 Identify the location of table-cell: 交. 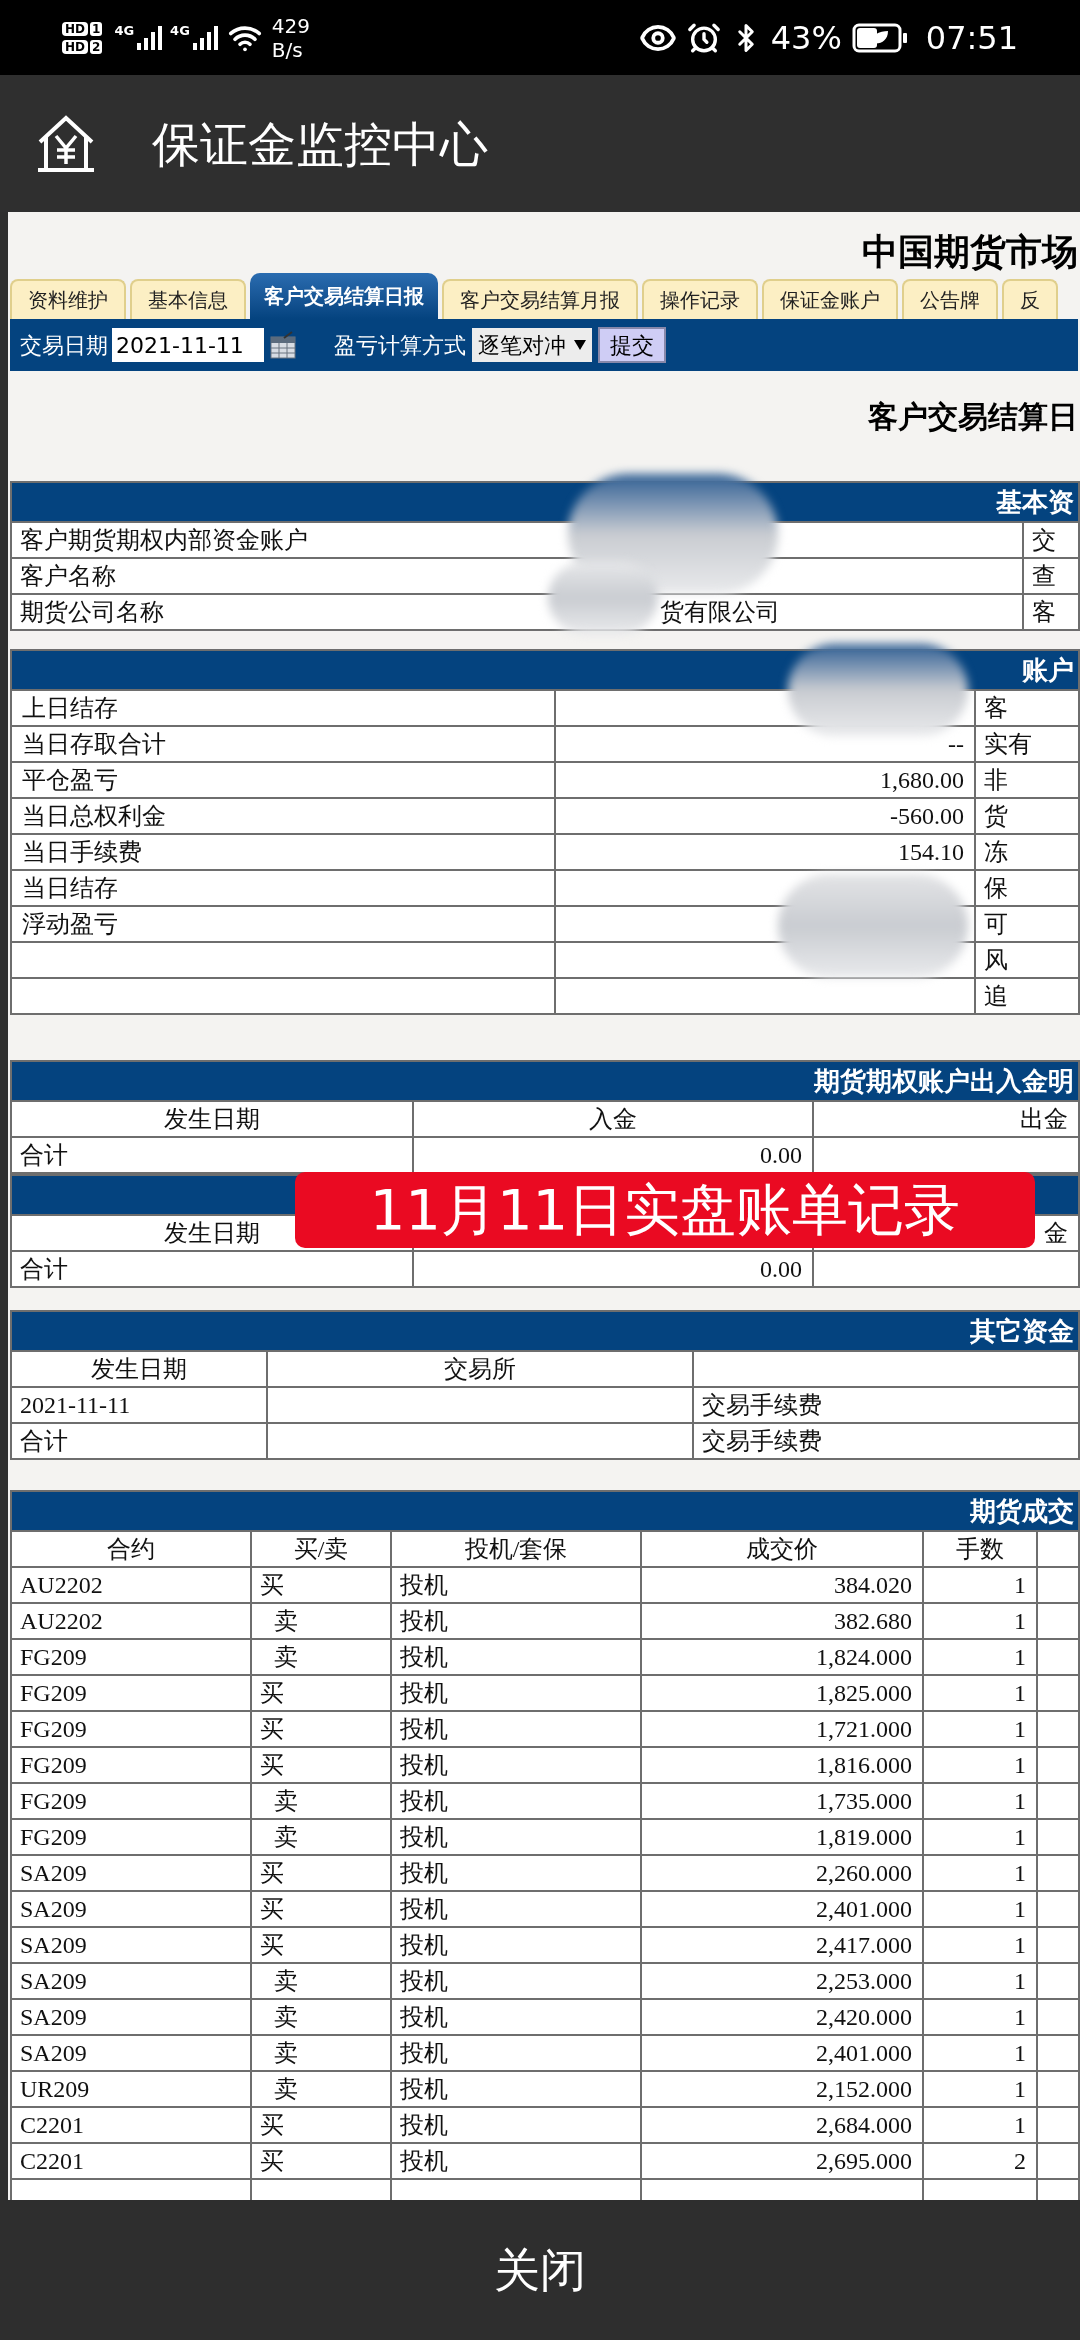
(1051, 540).